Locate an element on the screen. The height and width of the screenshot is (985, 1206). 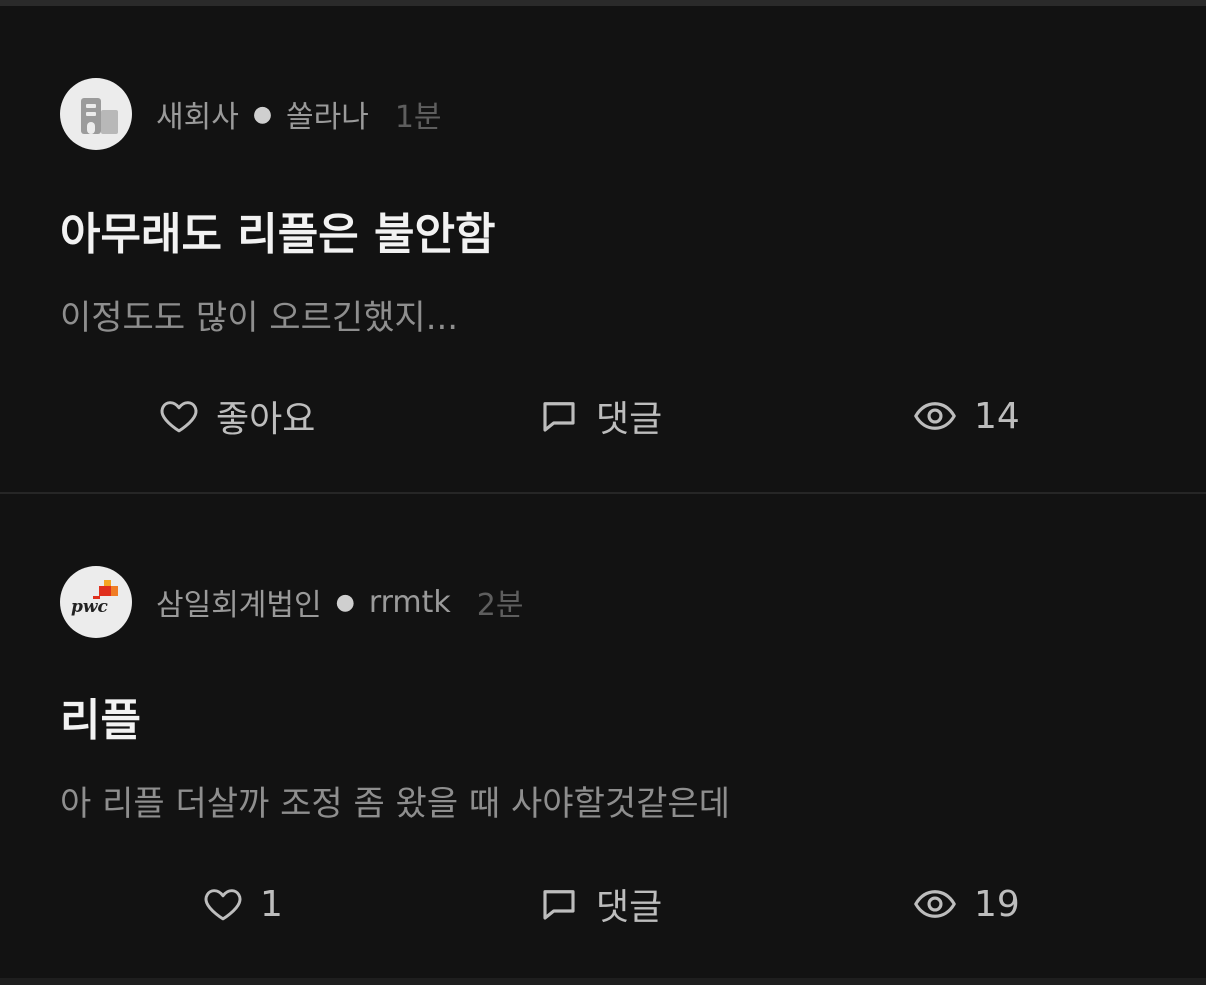
pwc-logo-text: pwc is located at coordinates (90, 607).